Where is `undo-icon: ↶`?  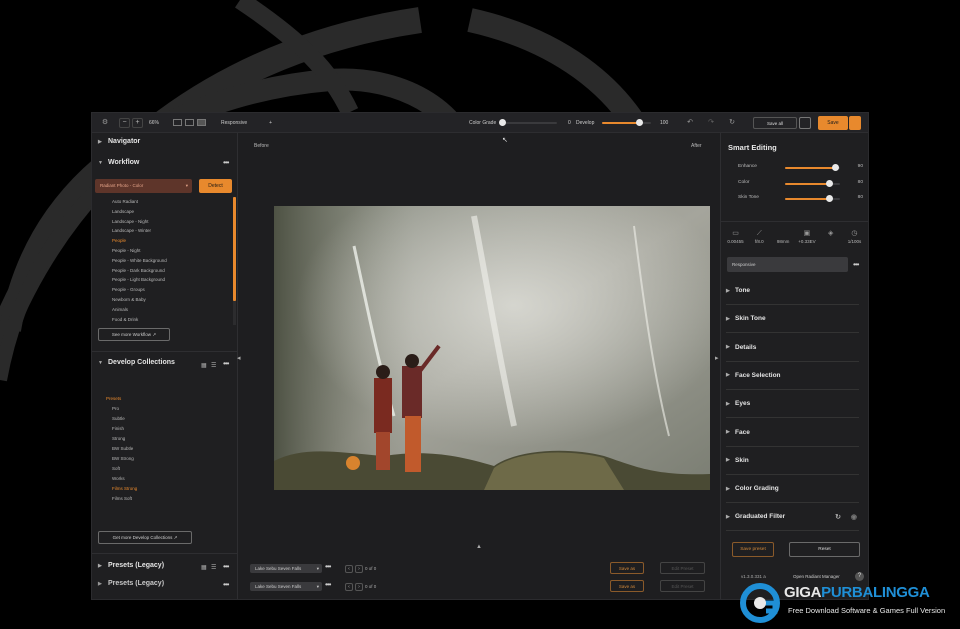 undo-icon: ↶ is located at coordinates (690, 123).